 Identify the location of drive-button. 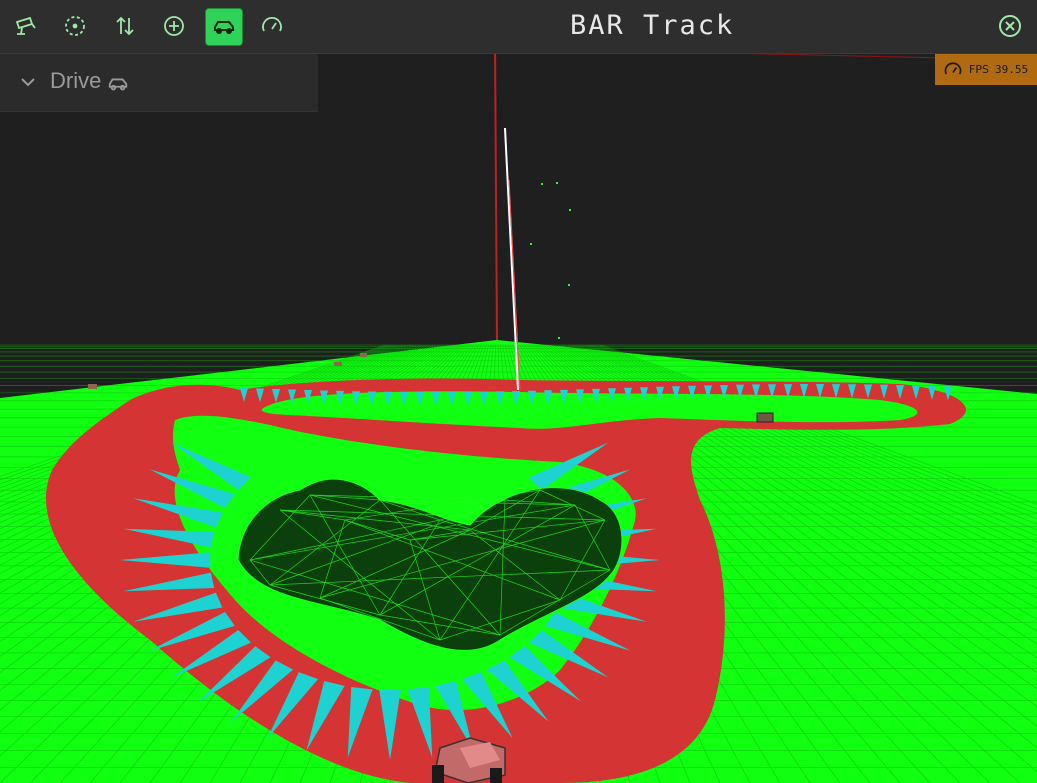
(224, 27).